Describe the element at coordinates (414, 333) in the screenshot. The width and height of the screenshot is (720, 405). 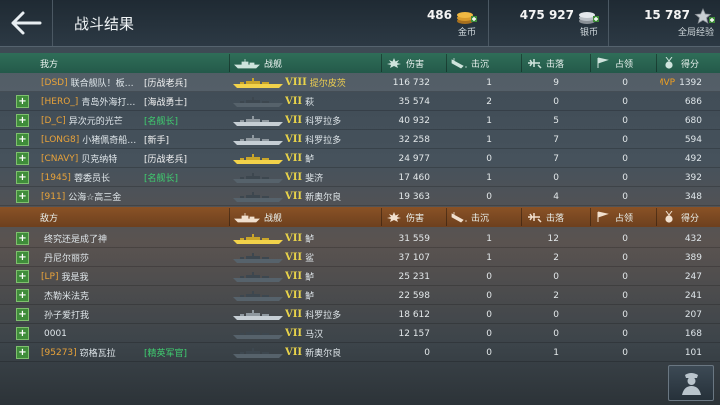
I see `damage-value: 12 157` at that location.